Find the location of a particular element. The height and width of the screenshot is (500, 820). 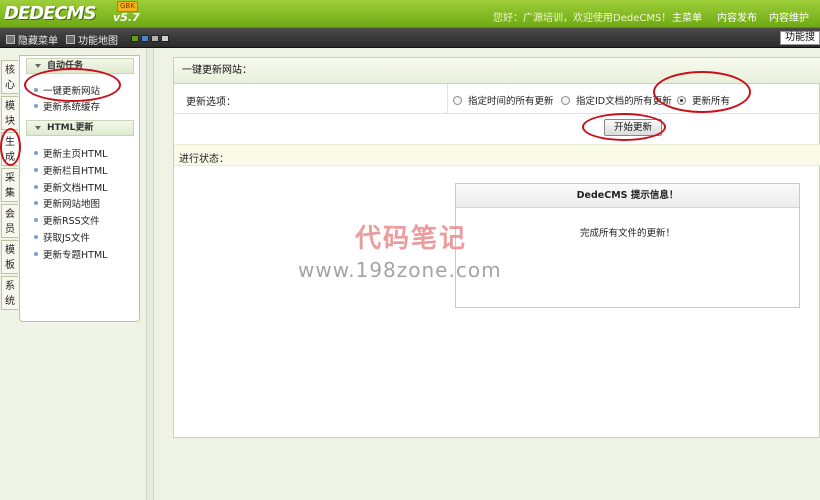

menu-group-auto-tasks: 自动任务 is located at coordinates (80, 66).